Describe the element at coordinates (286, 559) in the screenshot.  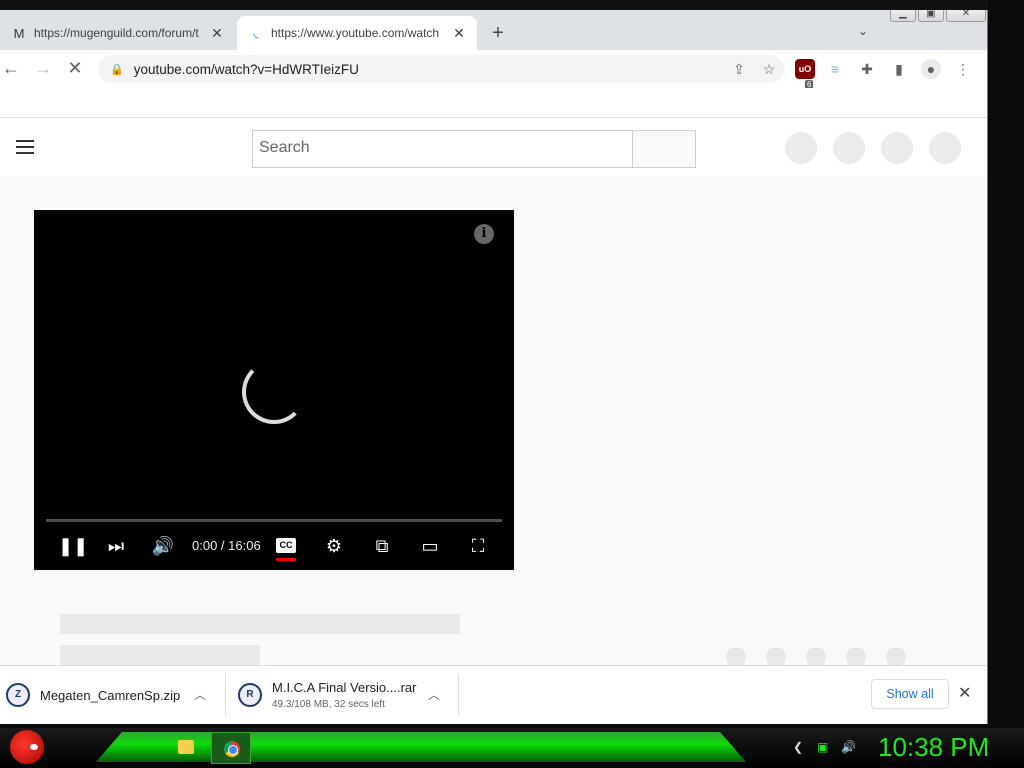
I see `subtitles-active-indicator` at that location.